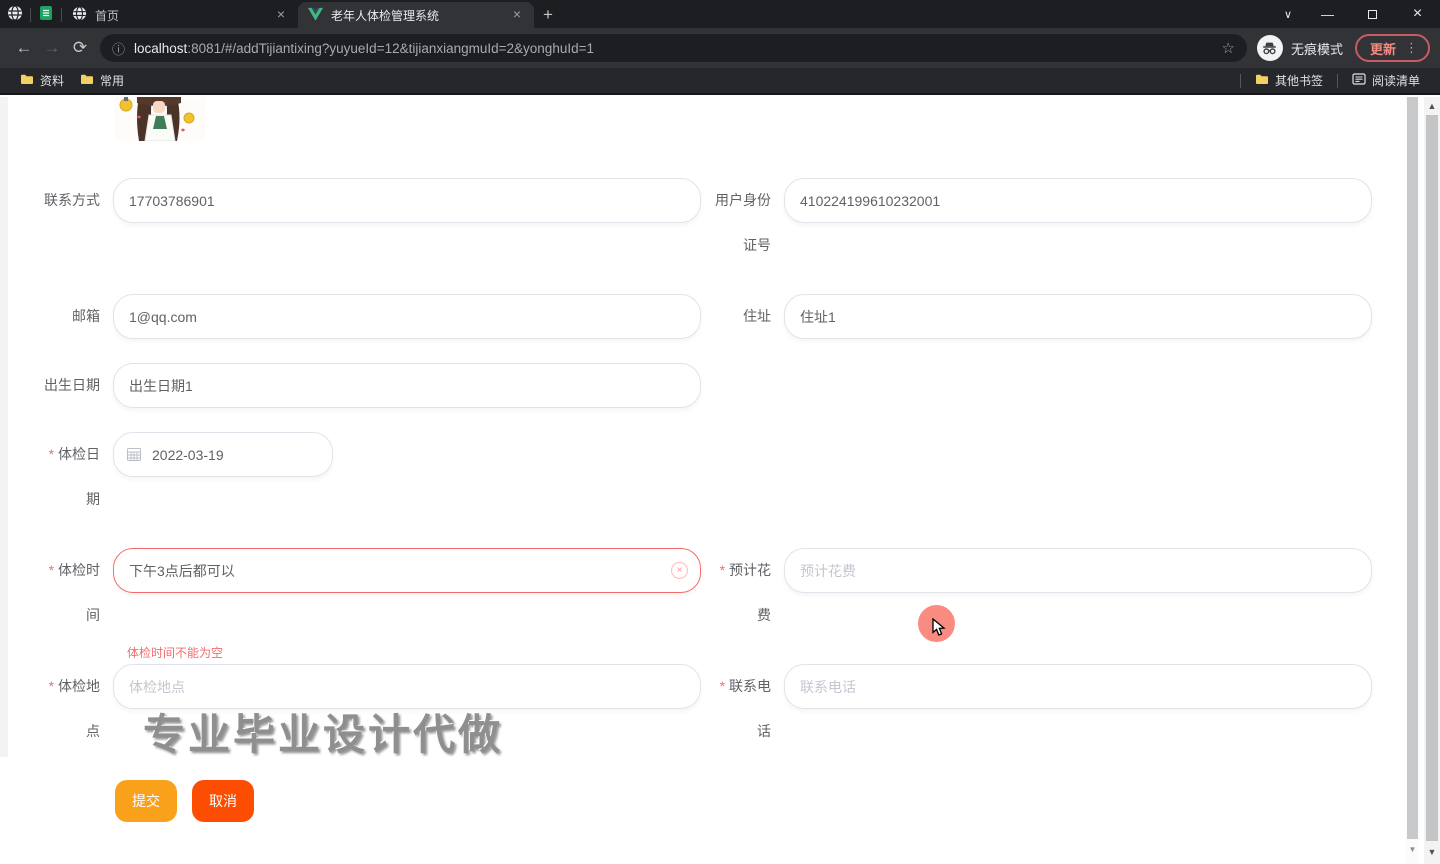 This screenshot has height=864, width=1440. I want to click on avatar-image, so click(160, 119).